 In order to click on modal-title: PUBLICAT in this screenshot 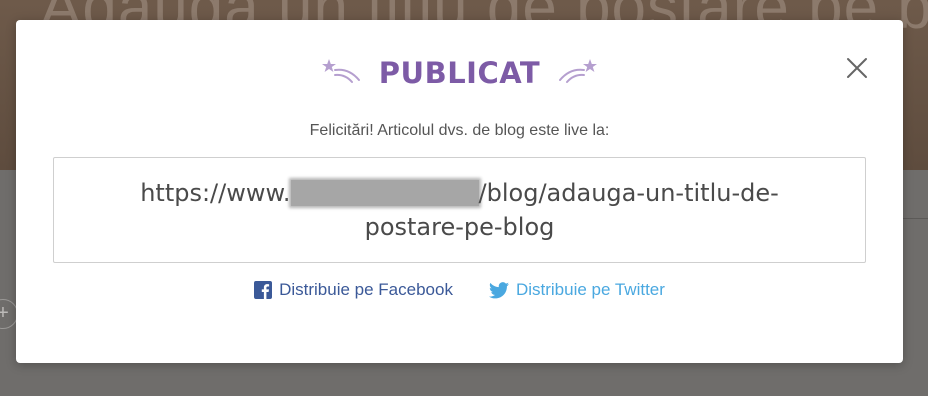, I will do `click(459, 73)`.